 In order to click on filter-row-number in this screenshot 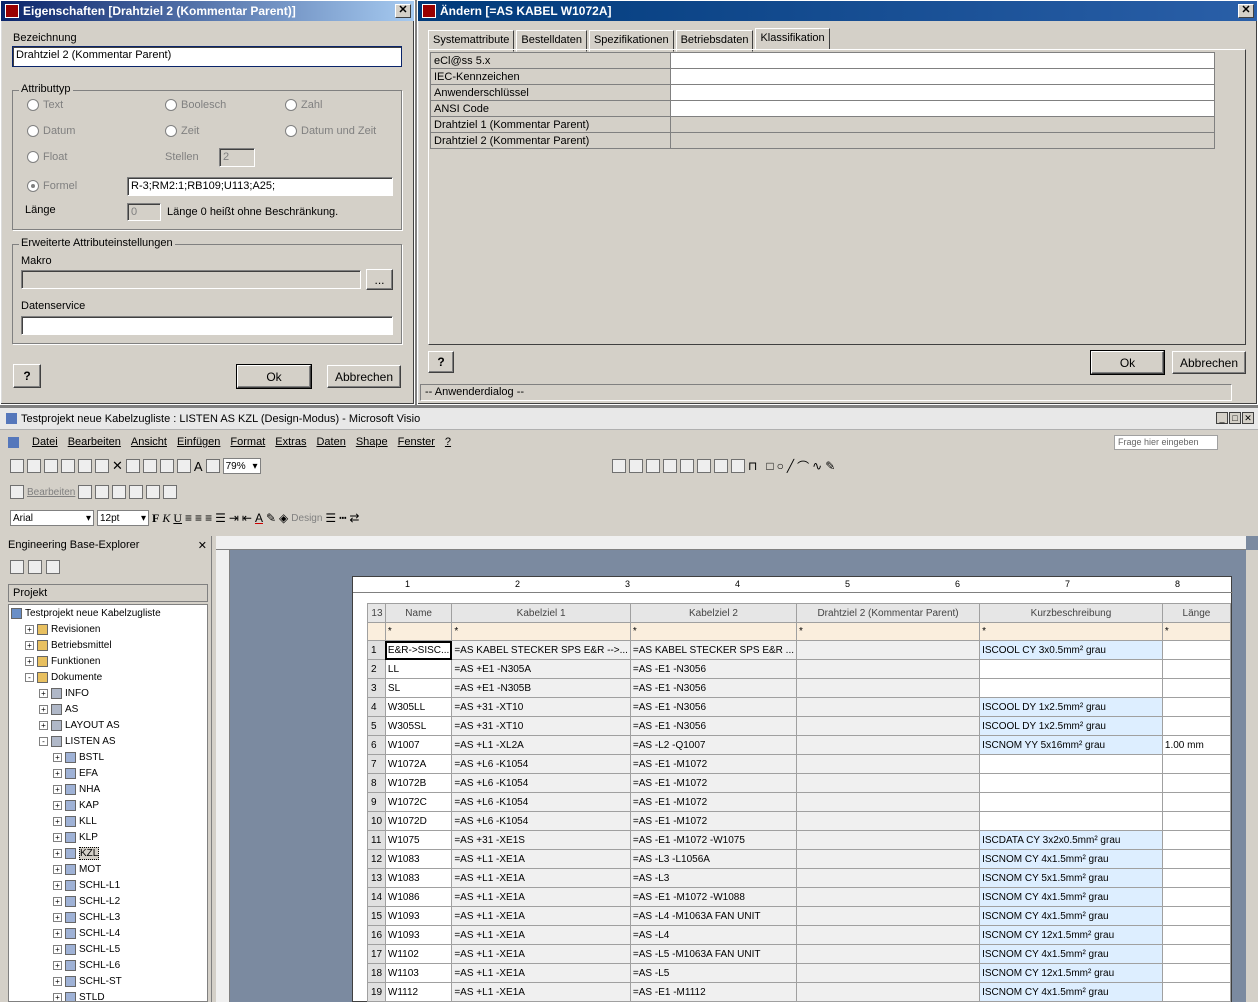, I will do `click(376, 631)`.